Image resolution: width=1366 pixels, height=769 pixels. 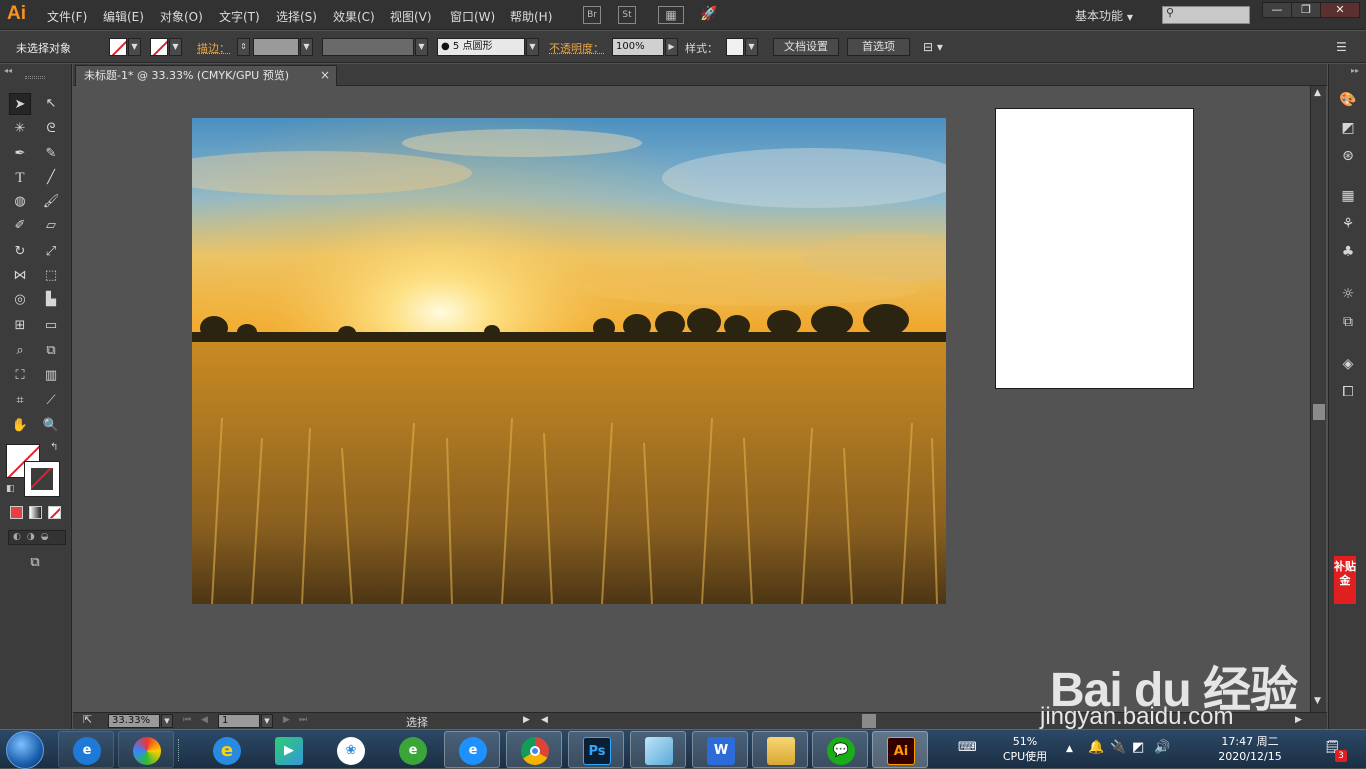 I want to click on taskbar-chrome, so click(x=534, y=749).